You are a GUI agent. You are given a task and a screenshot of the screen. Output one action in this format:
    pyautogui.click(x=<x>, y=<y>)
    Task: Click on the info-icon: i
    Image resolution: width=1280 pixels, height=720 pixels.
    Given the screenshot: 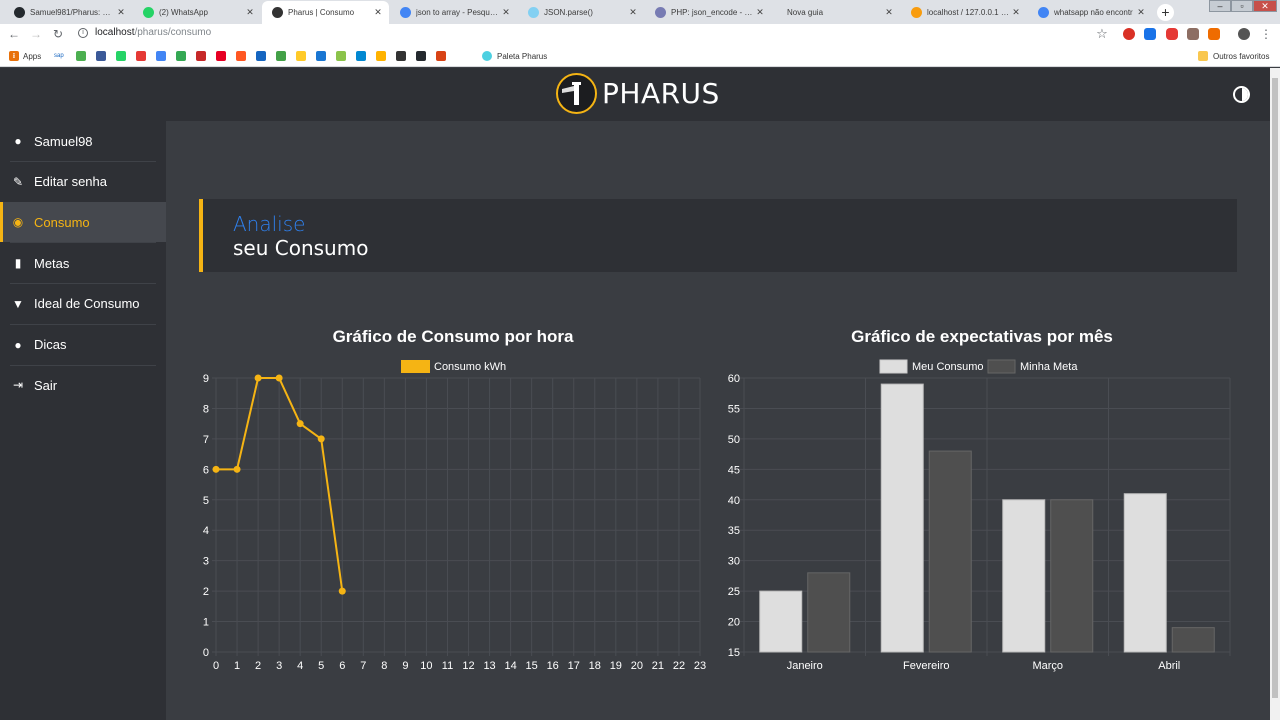 What is the action you would take?
    pyautogui.click(x=83, y=32)
    